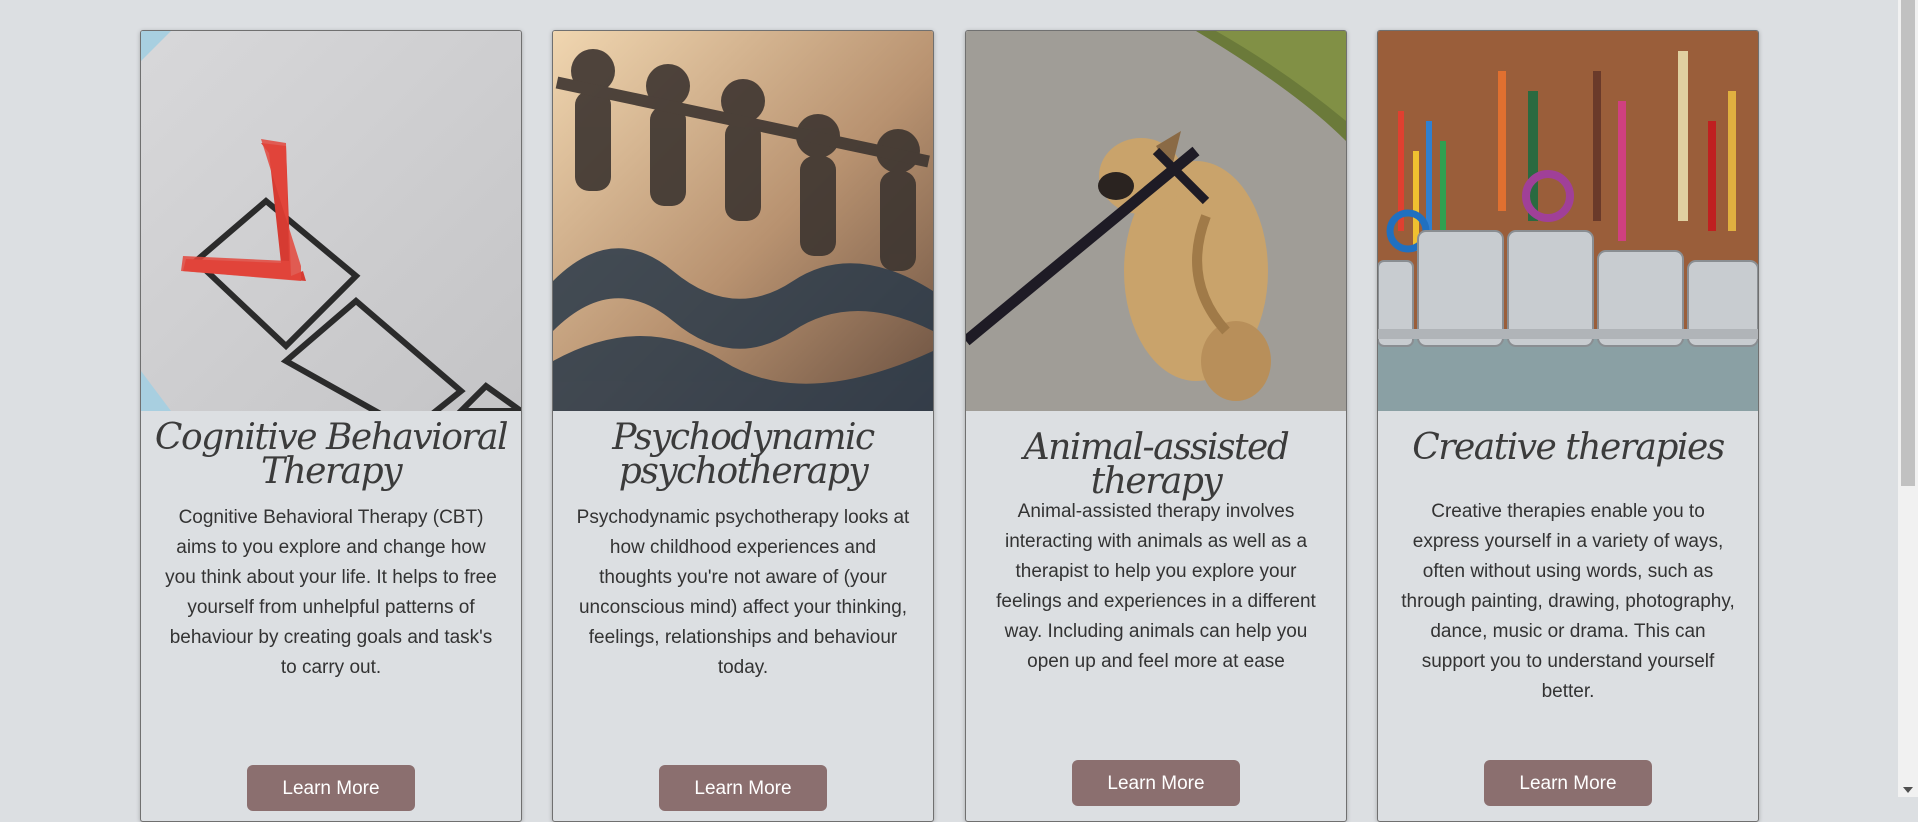  What do you see at coordinates (743, 454) in the screenshot?
I see `card-title: Psychodynamic psychotherapy` at bounding box center [743, 454].